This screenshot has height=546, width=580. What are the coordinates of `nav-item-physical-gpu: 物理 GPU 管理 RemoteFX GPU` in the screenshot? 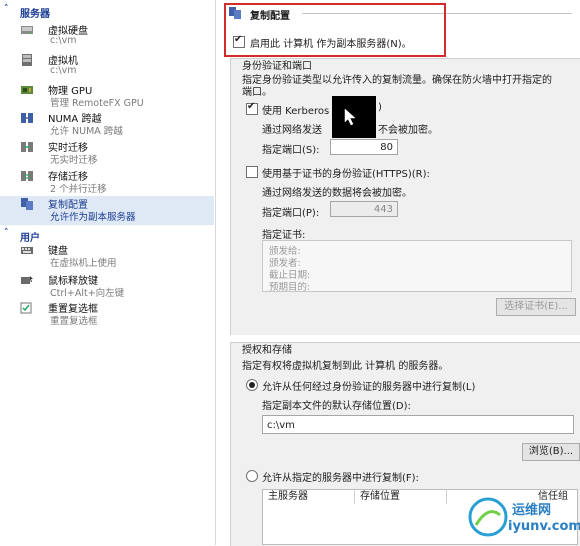 It's located at (107, 96).